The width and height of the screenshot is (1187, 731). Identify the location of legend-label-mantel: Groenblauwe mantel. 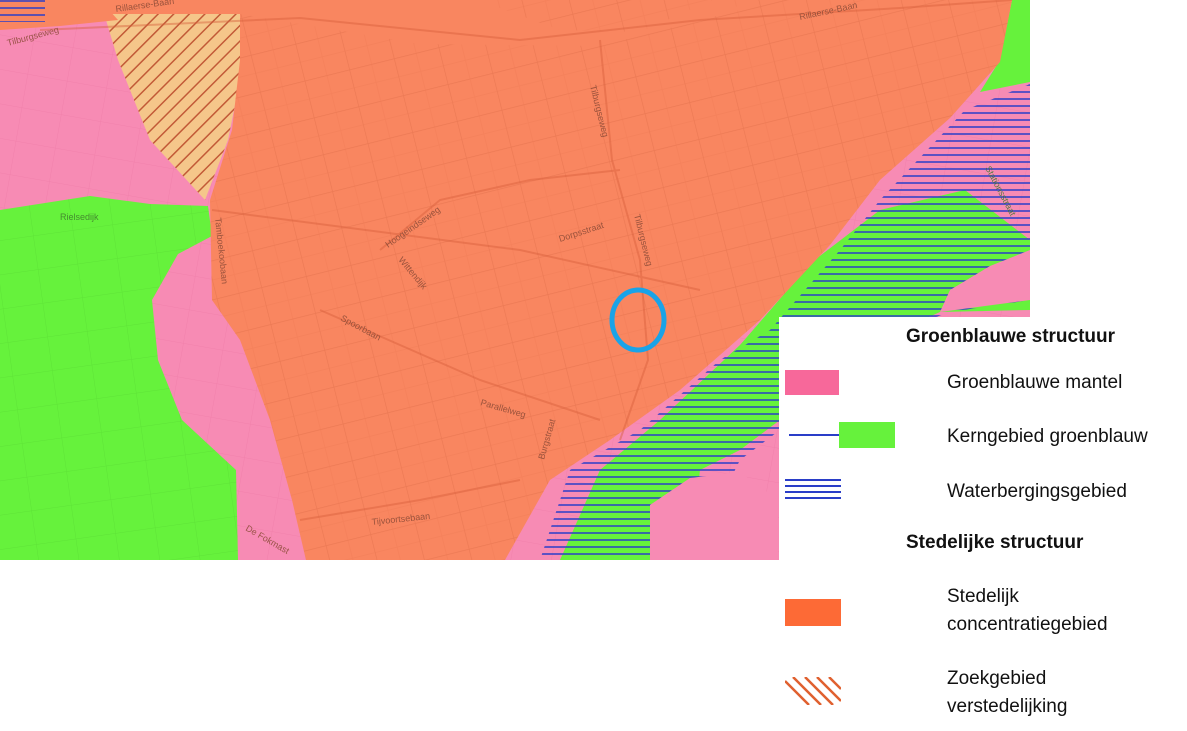
(1035, 382).